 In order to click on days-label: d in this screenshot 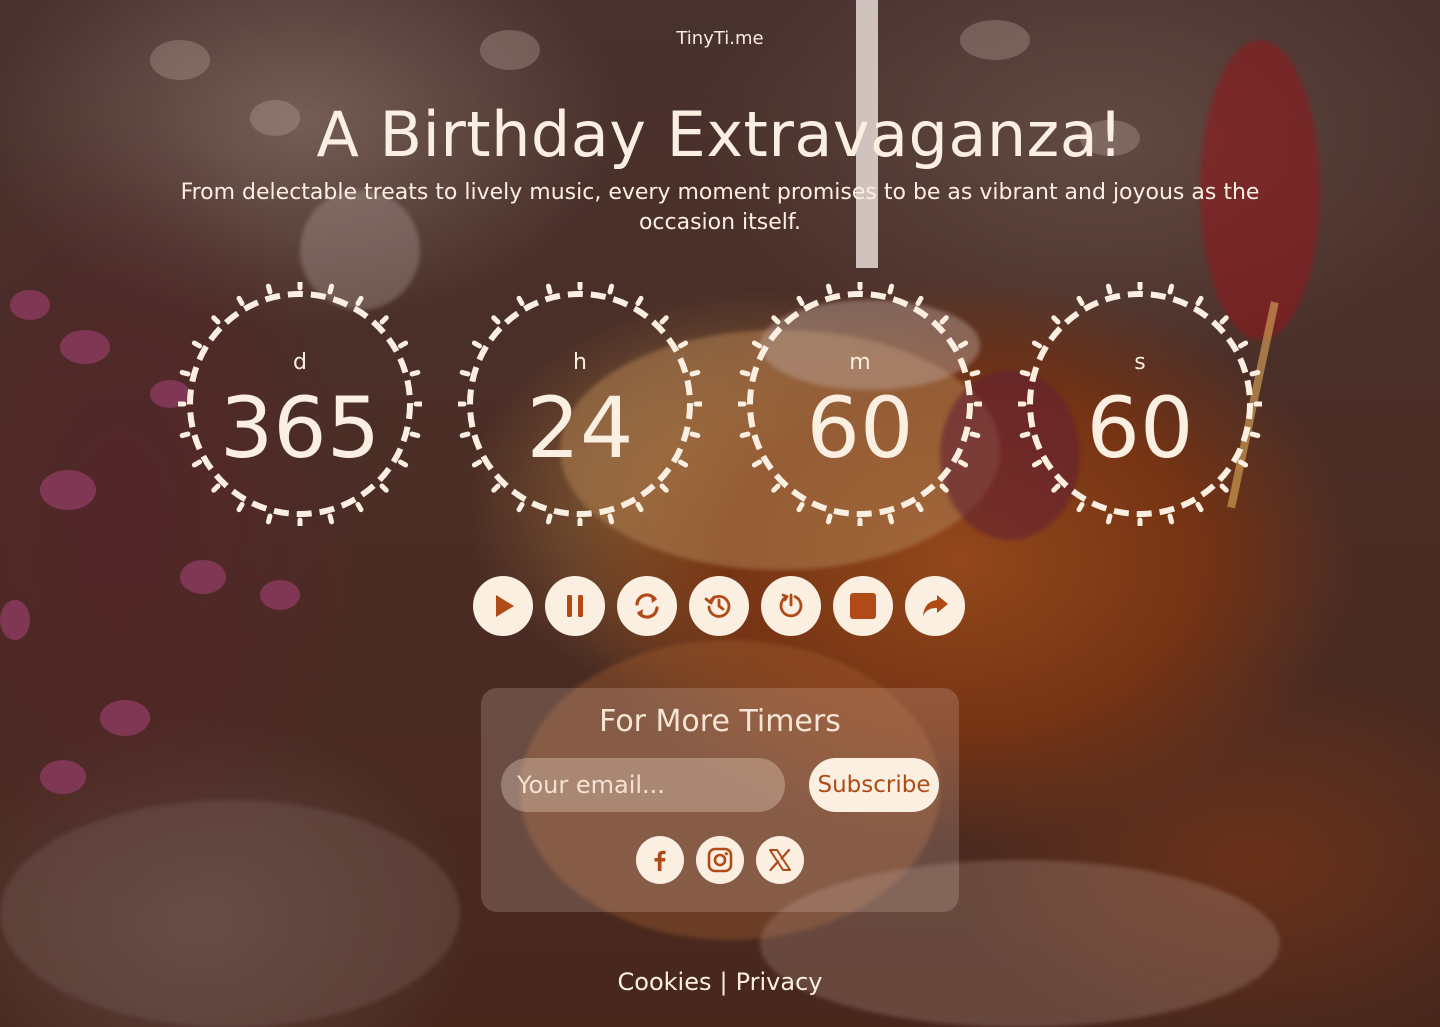, I will do `click(300, 362)`.